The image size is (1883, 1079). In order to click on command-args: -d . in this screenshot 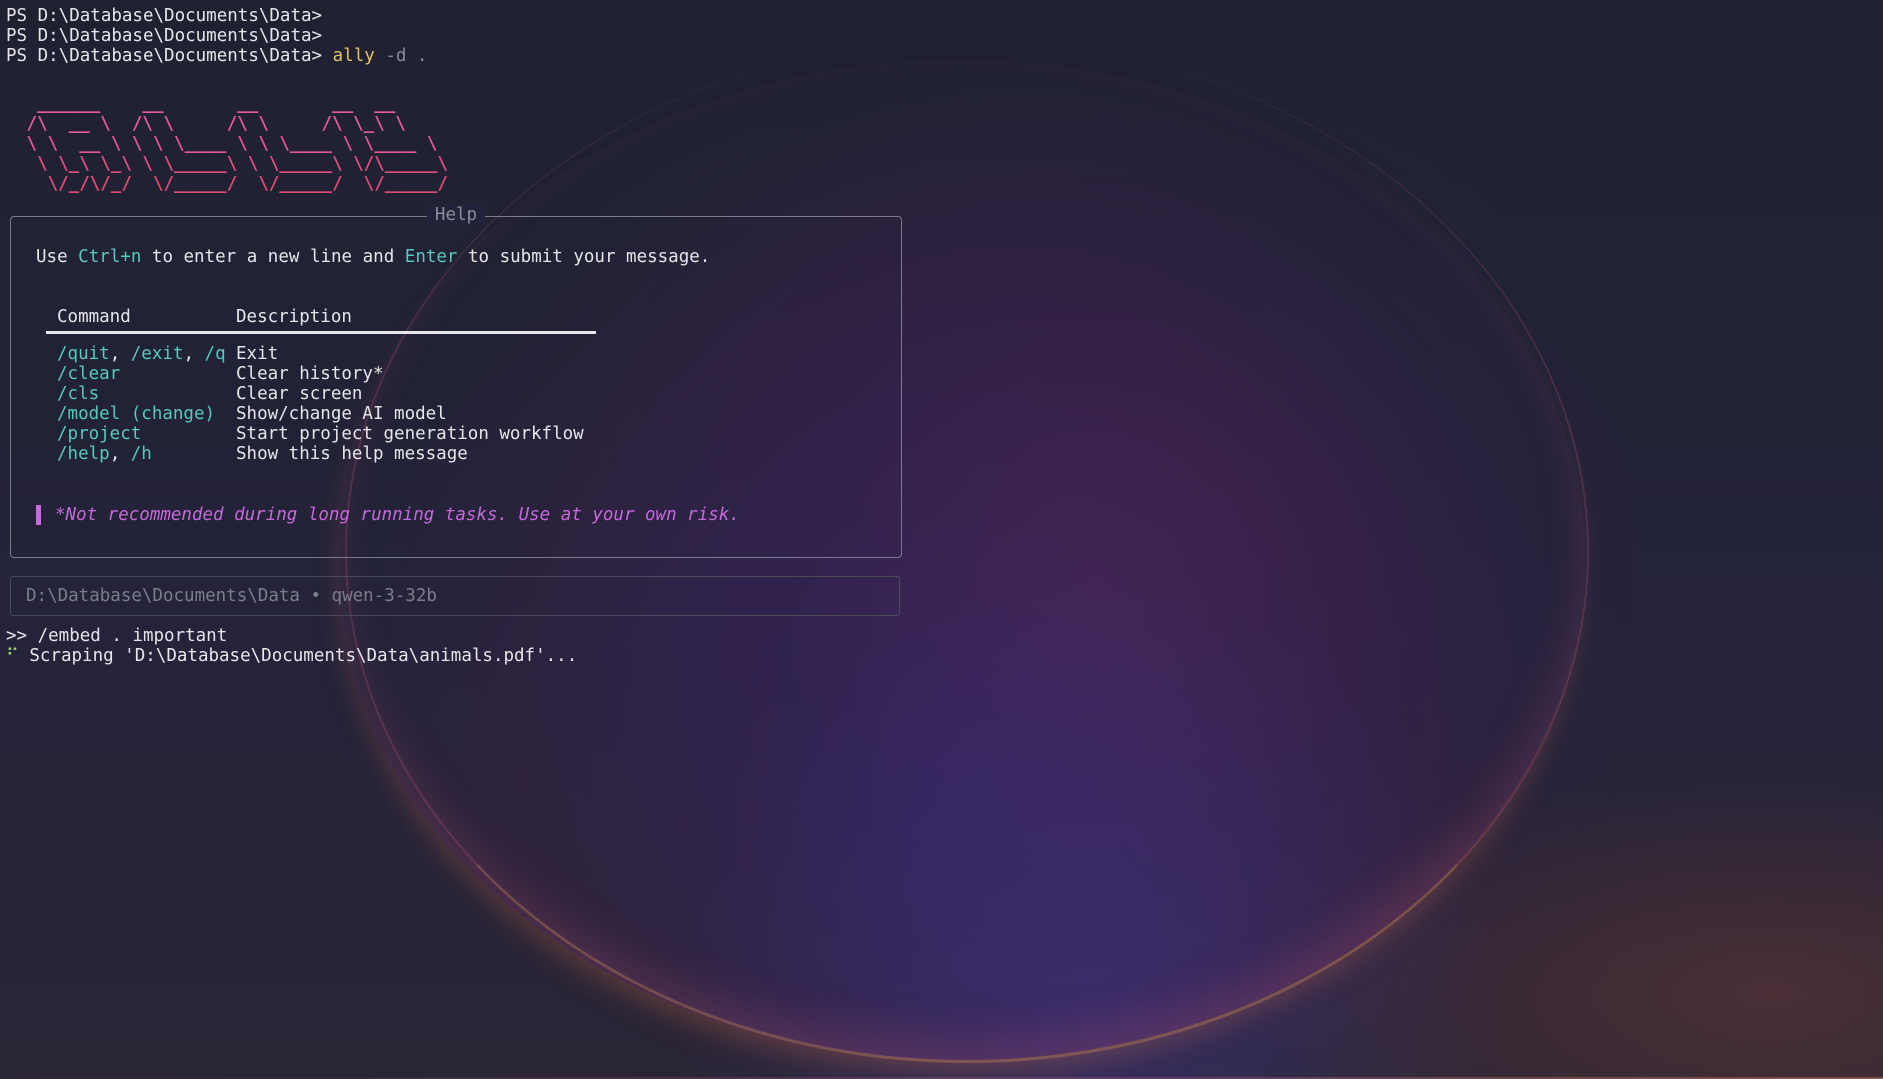, I will do `click(401, 56)`.